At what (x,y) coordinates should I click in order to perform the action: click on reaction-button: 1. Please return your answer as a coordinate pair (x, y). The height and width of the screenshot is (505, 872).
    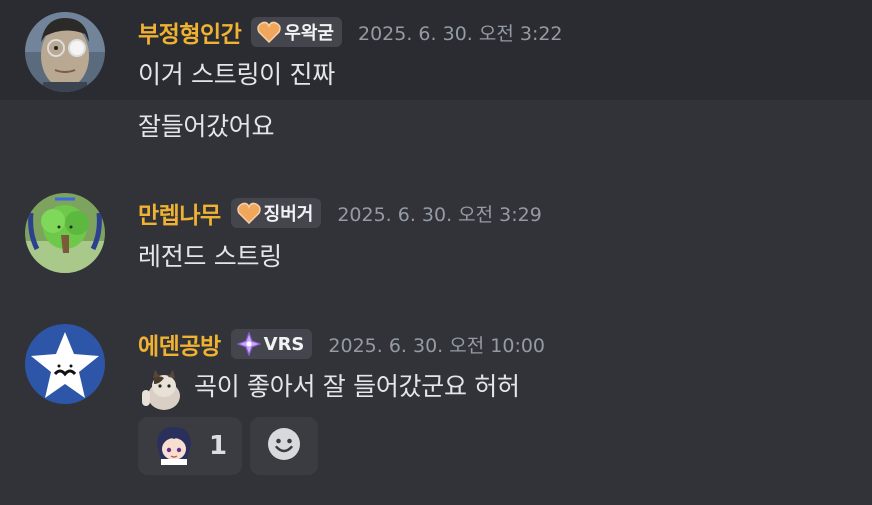
    Looking at the image, I should click on (190, 446).